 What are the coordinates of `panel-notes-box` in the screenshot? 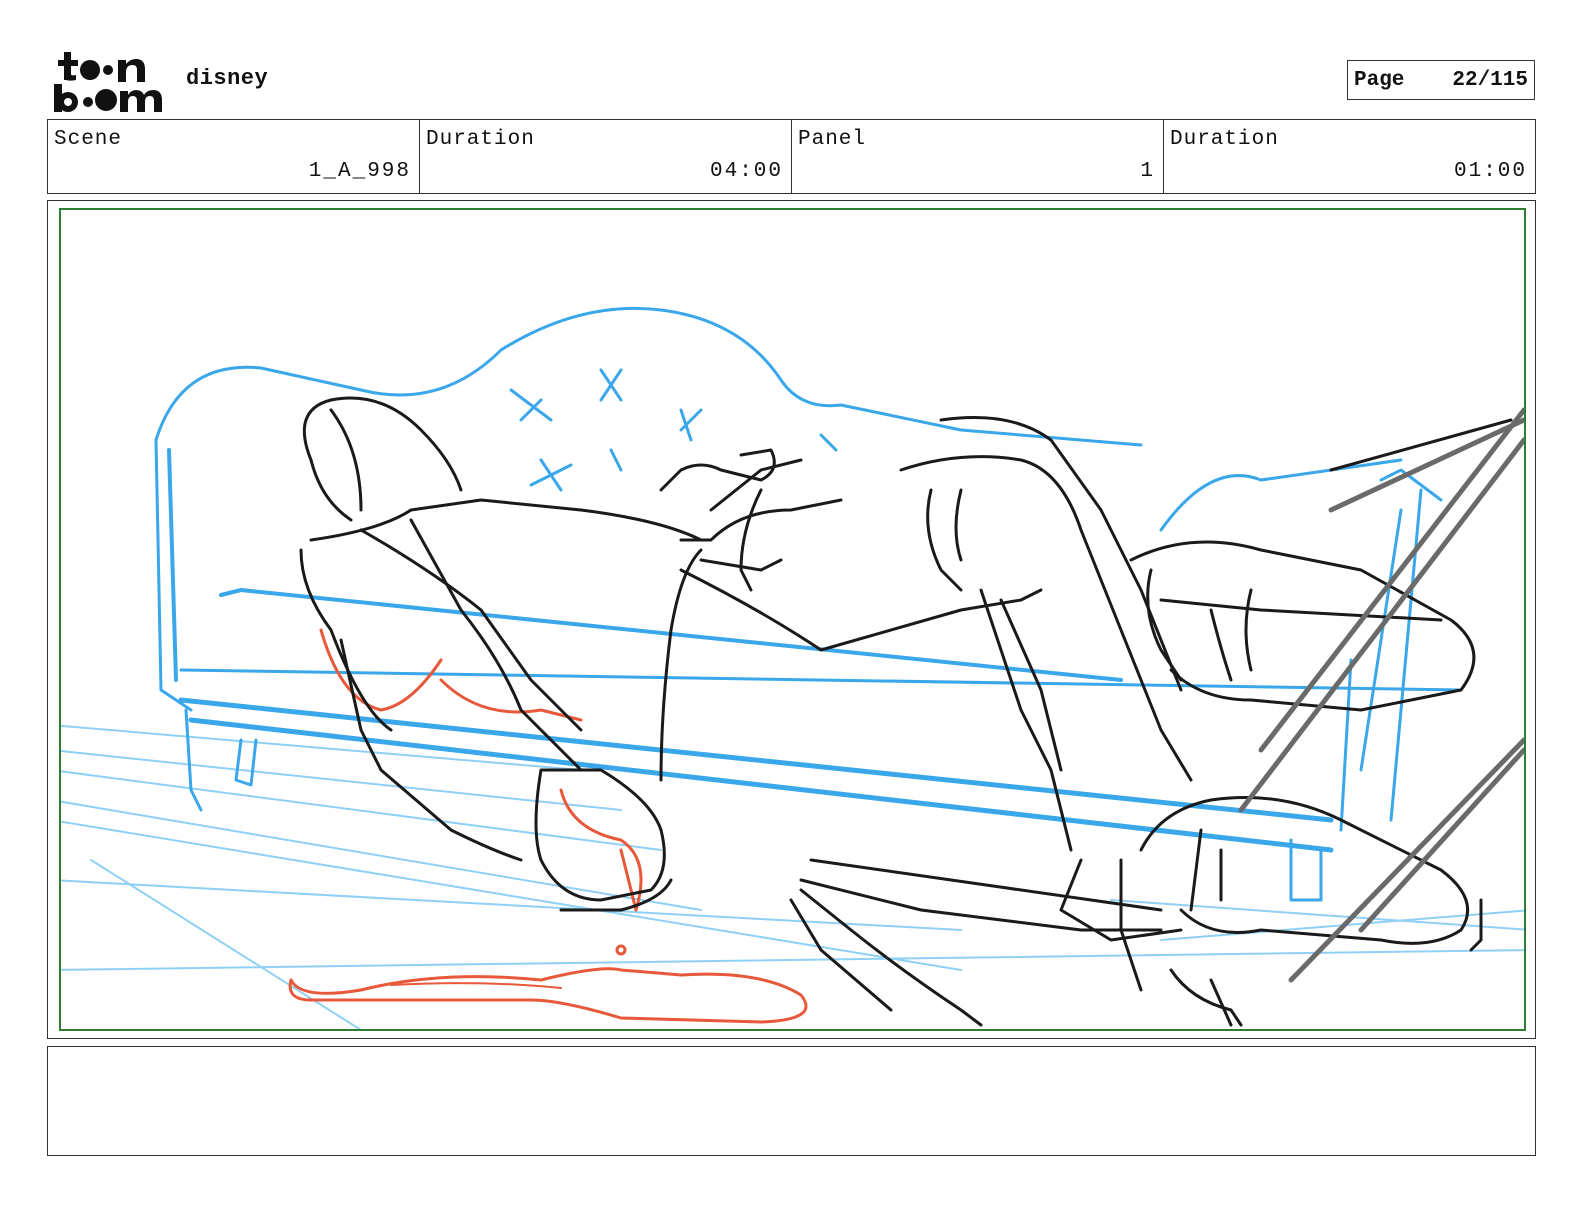 It's located at (791, 1101).